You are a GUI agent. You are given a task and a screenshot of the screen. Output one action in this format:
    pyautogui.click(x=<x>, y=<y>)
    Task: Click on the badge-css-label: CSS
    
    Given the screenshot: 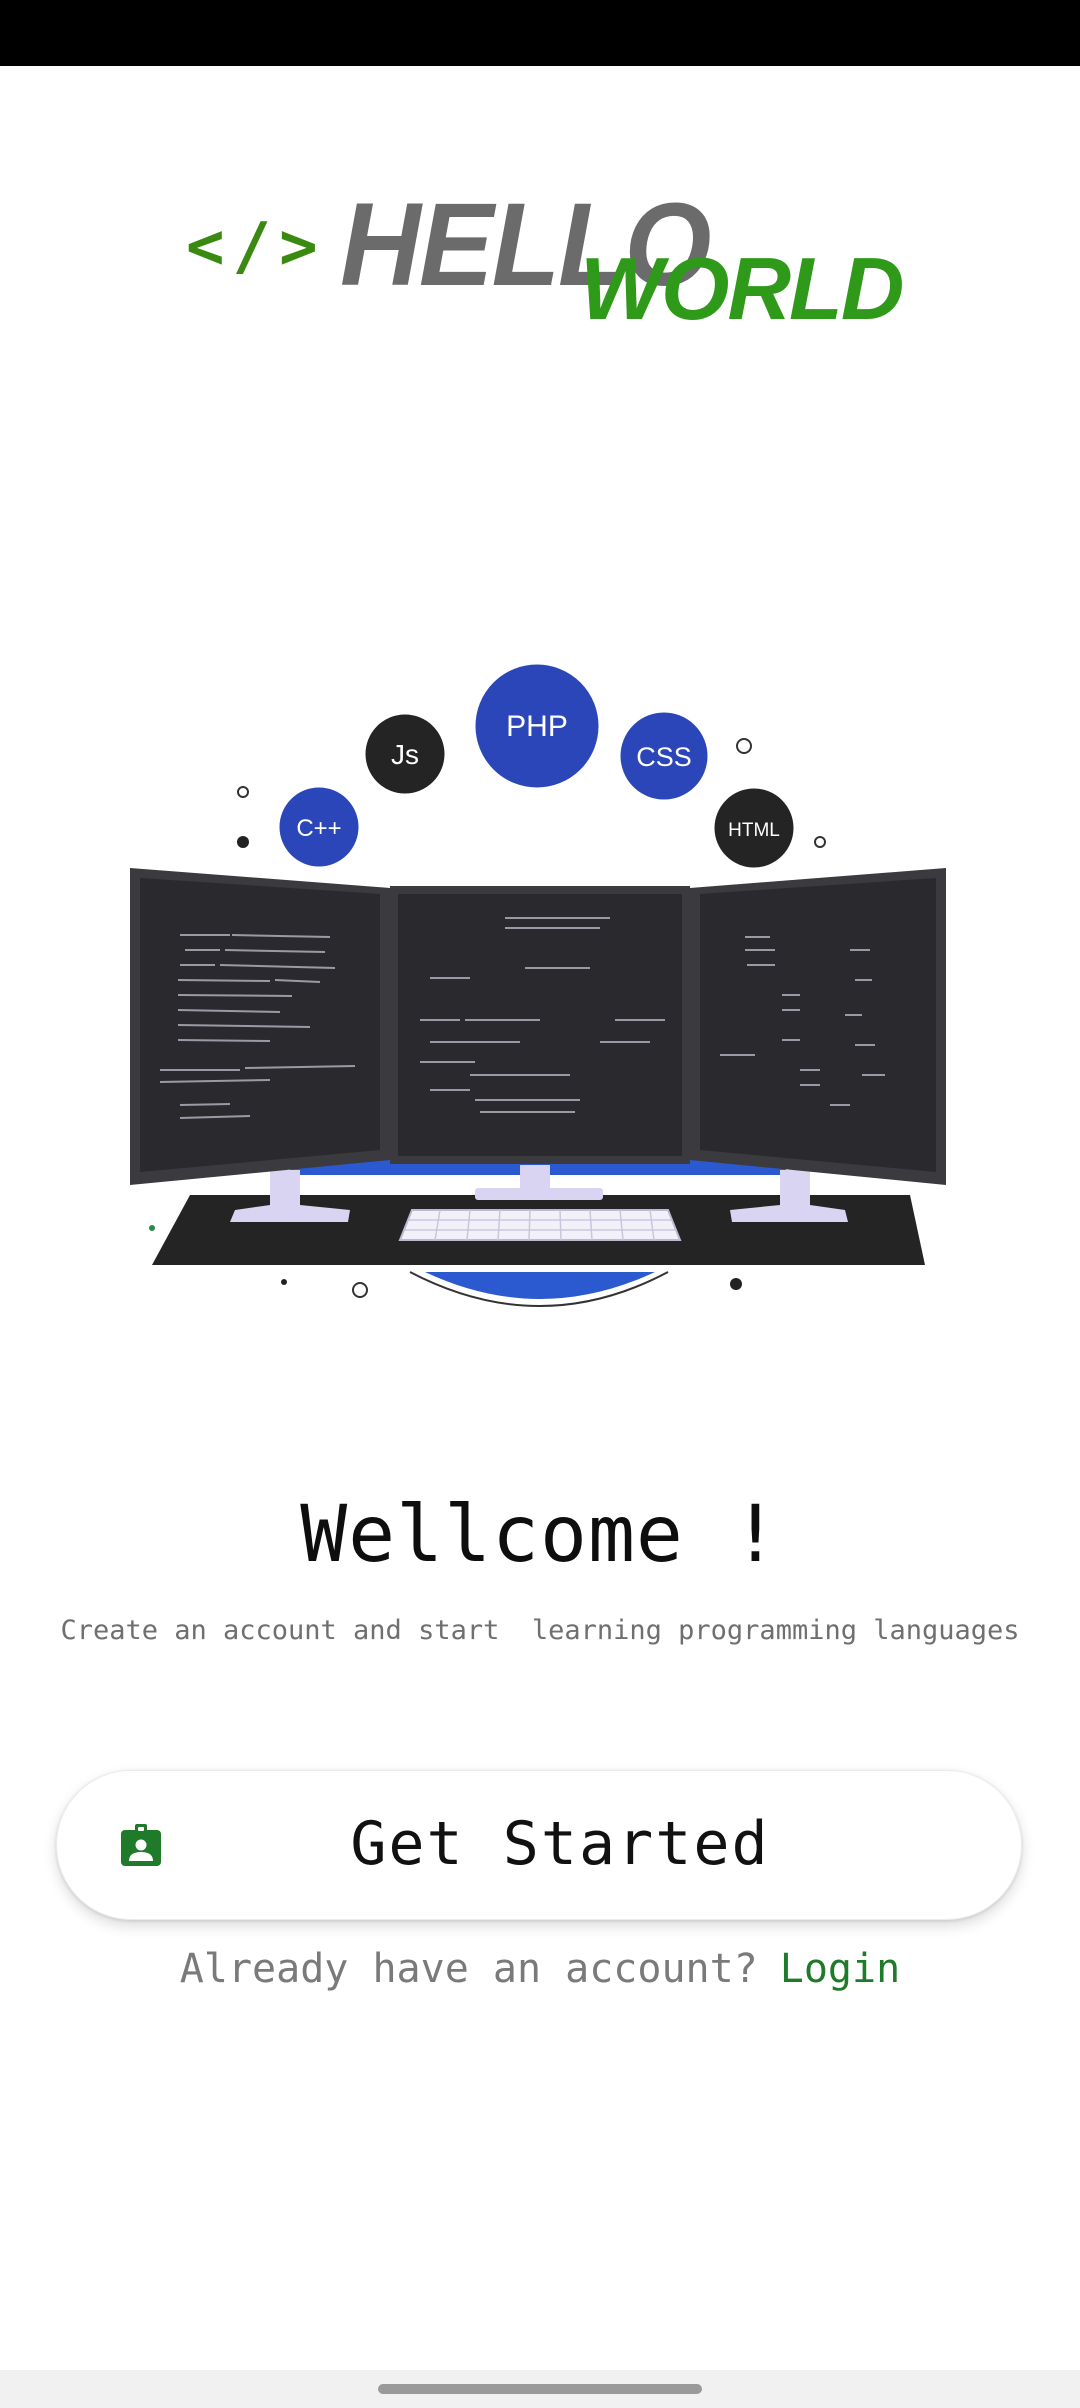 What is the action you would take?
    pyautogui.click(x=664, y=757)
    